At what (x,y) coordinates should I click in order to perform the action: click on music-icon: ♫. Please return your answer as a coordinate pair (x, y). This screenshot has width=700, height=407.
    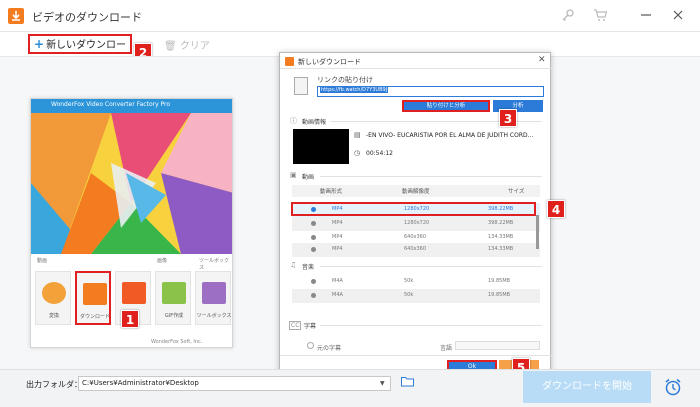
    Looking at the image, I should click on (293, 265).